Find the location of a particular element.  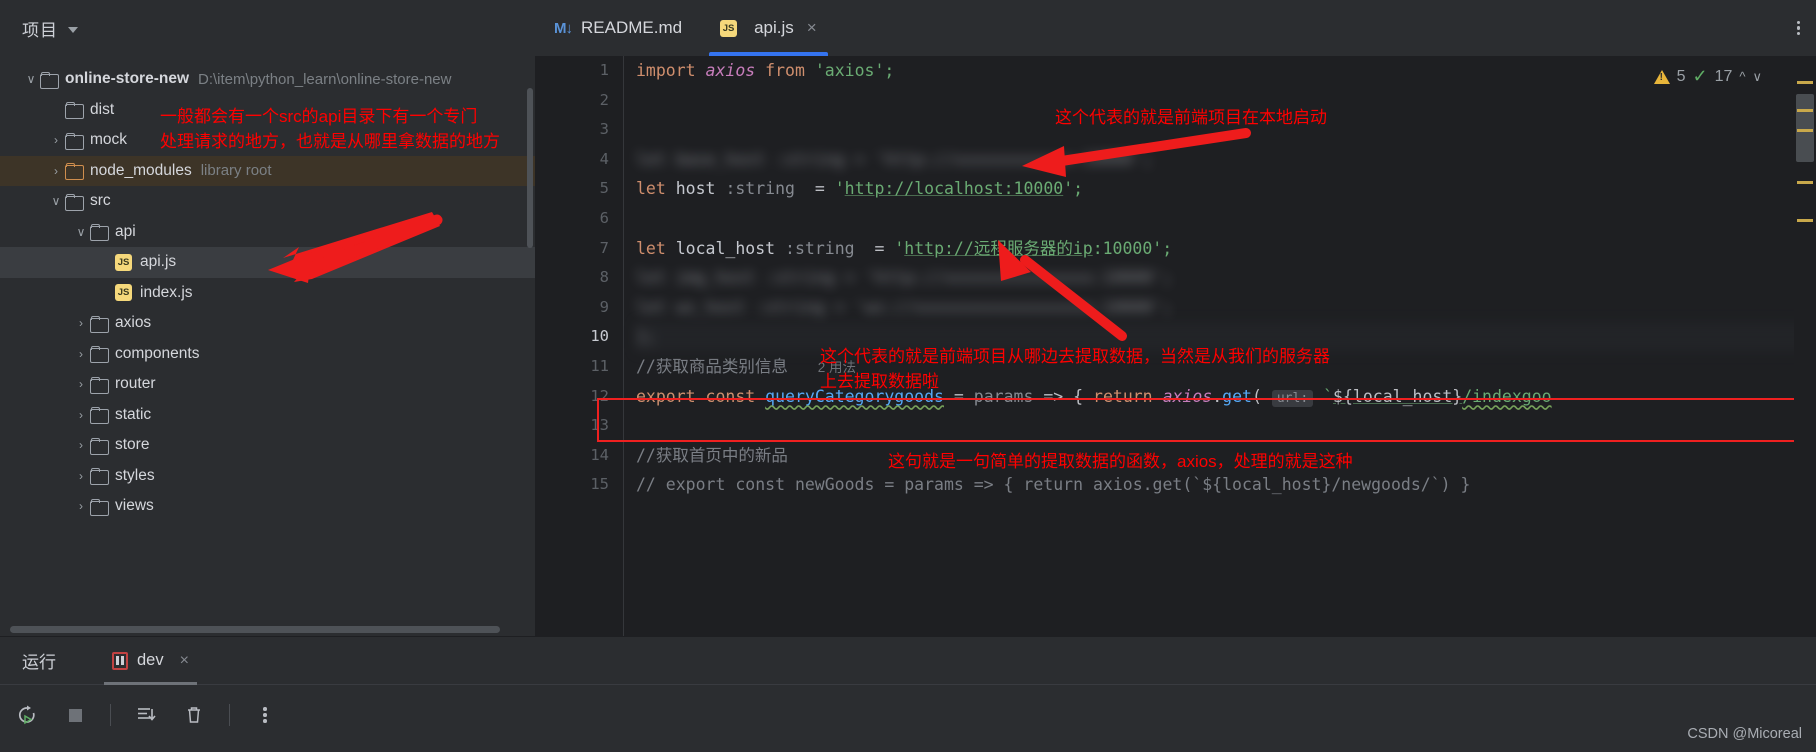

tree-item-store: › store is located at coordinates (267, 445).